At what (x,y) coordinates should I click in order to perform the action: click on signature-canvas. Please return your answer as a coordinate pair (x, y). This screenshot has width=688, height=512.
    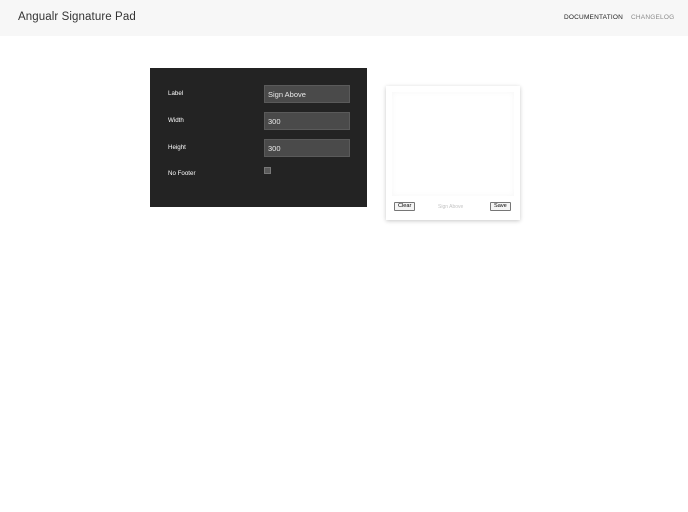
    Looking at the image, I should click on (453, 144).